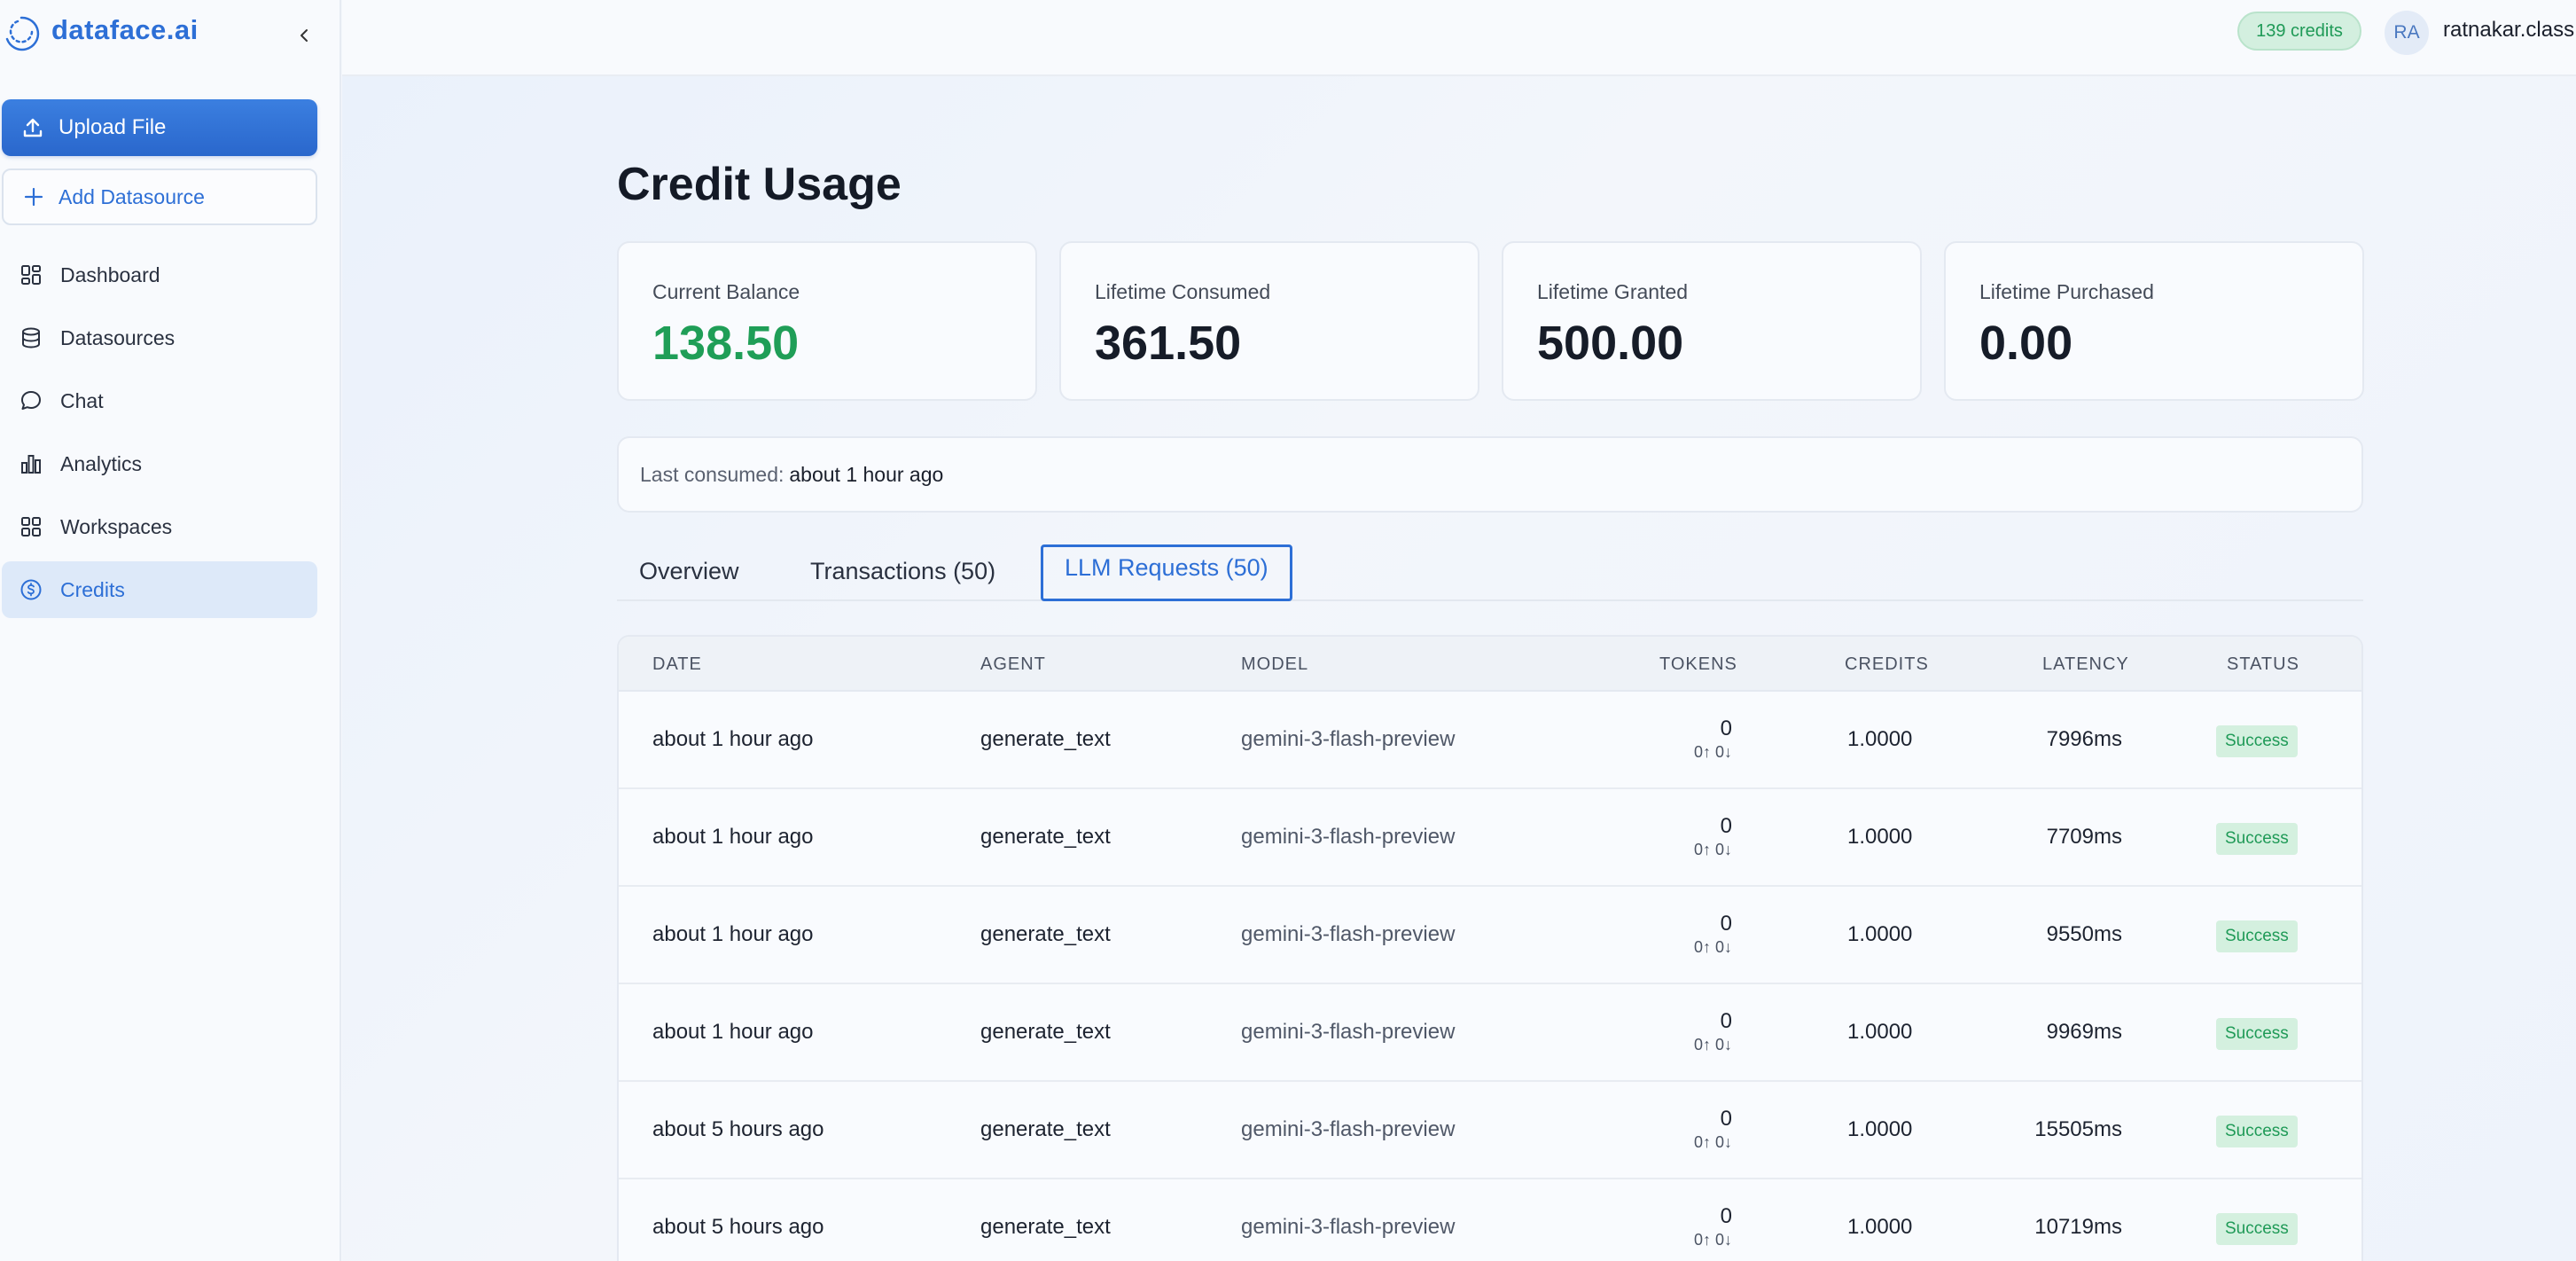 Image resolution: width=2576 pixels, height=1261 pixels. Describe the element at coordinates (677, 664) in the screenshot. I see `column-header-date: DATE` at that location.